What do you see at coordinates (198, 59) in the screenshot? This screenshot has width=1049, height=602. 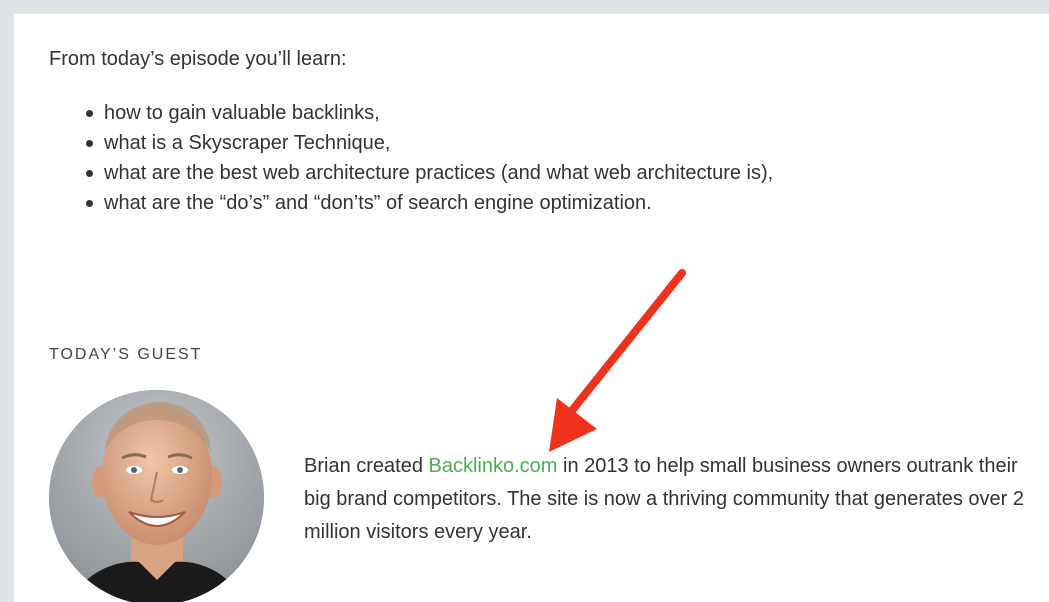 I see `intro-text: From today’s episode you’ll learn:` at bounding box center [198, 59].